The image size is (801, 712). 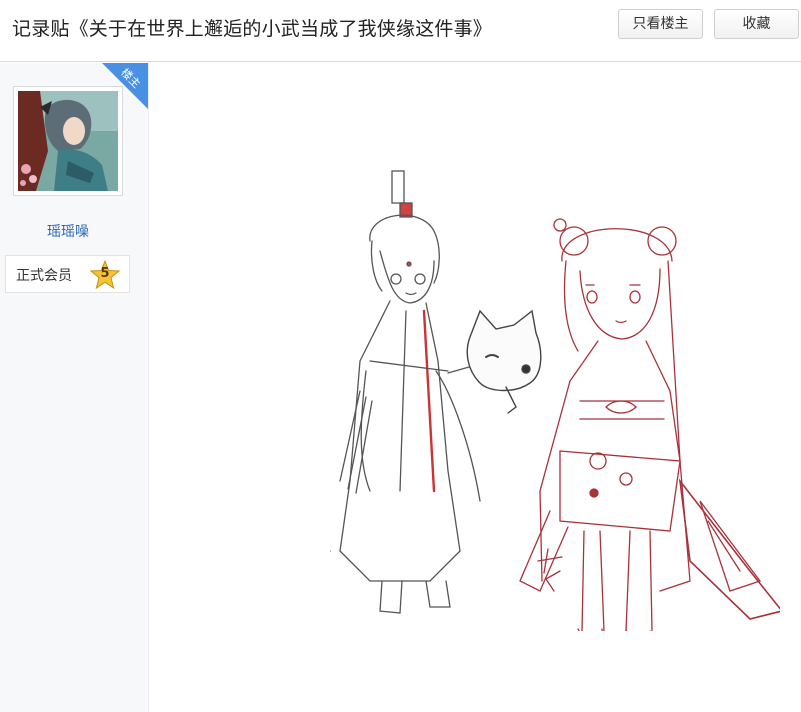 What do you see at coordinates (68, 141) in the screenshot?
I see `avatar` at bounding box center [68, 141].